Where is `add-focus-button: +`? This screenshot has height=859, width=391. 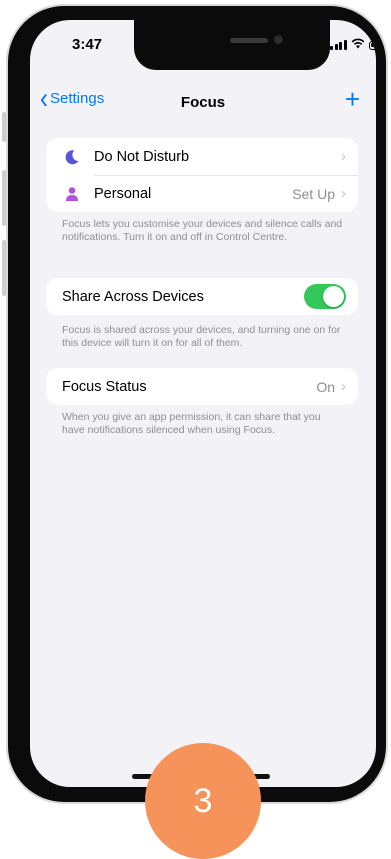
add-focus-button: + is located at coordinates (352, 99).